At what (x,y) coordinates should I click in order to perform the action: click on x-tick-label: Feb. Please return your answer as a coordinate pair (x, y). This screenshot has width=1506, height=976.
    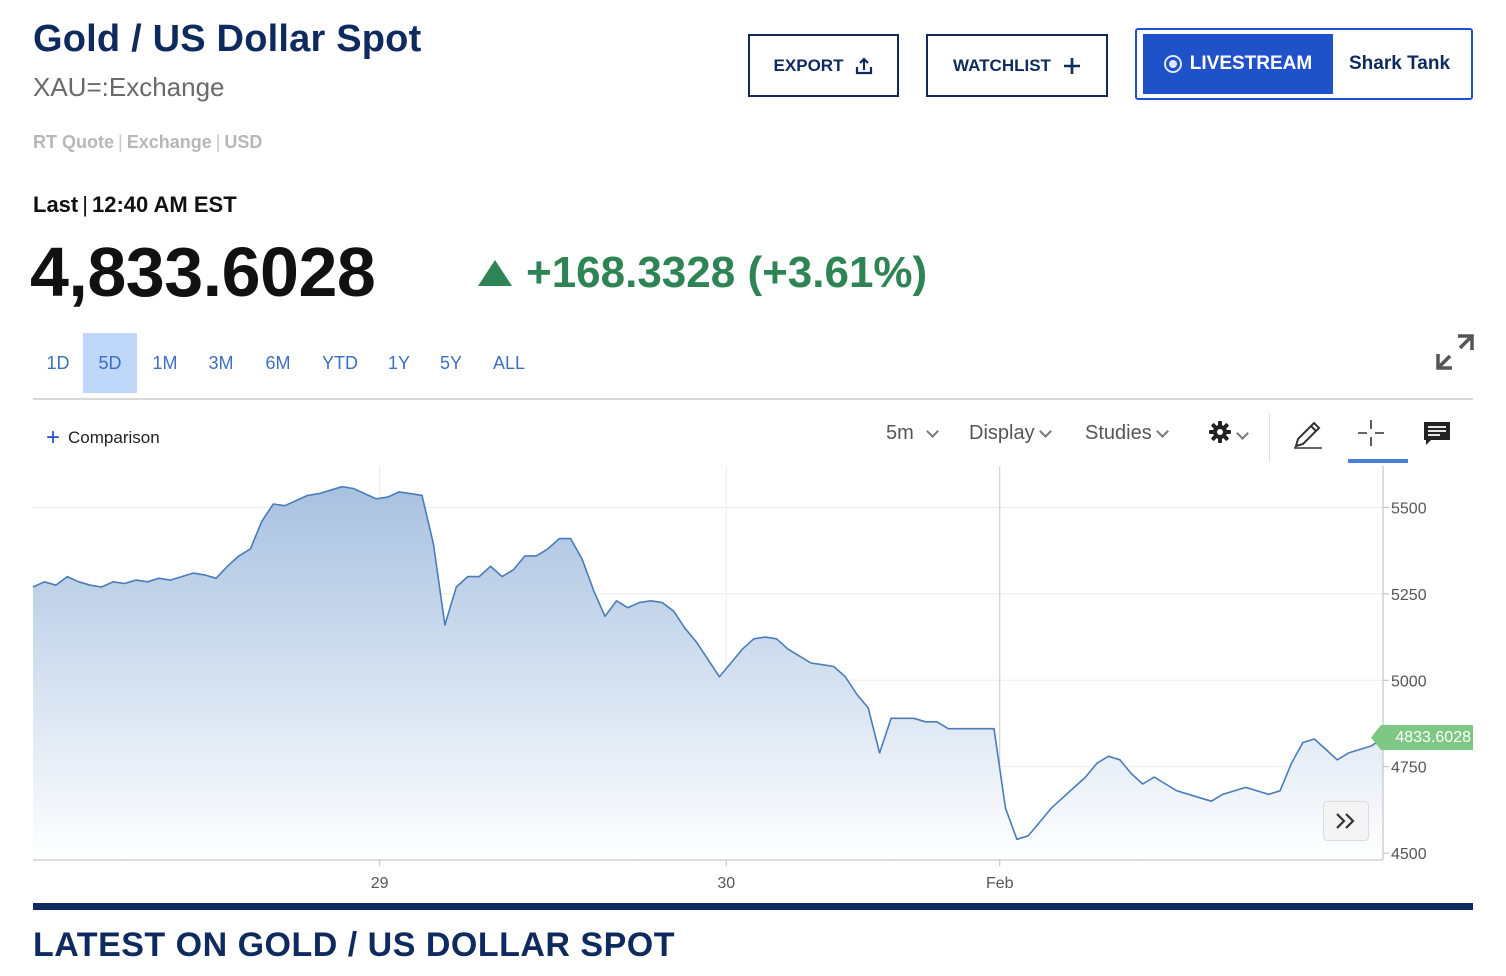
    Looking at the image, I should click on (1000, 883).